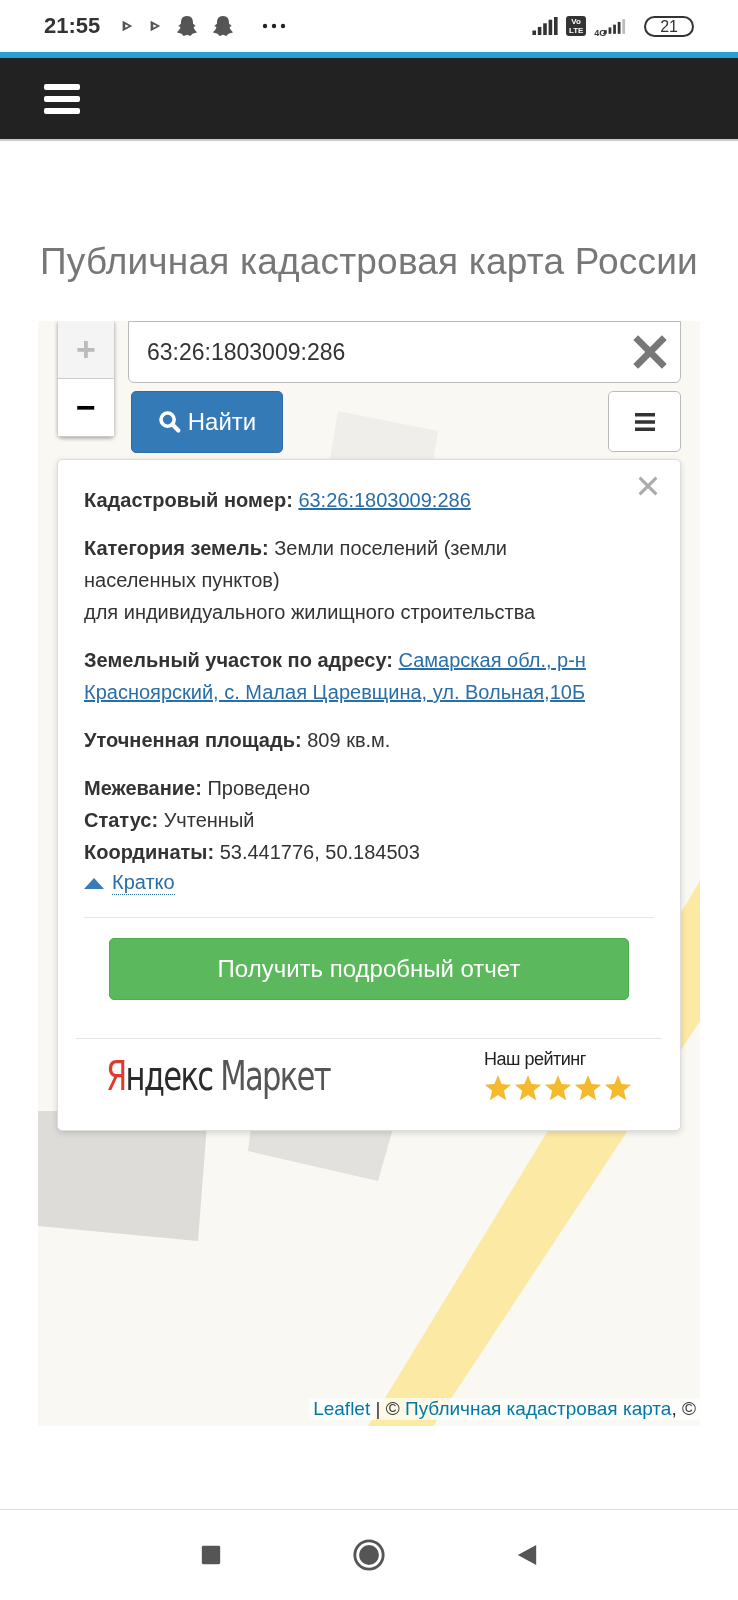 The image size is (738, 1600). What do you see at coordinates (384, 500) in the screenshot?
I see `value-link: 63:26:1803009:286` at bounding box center [384, 500].